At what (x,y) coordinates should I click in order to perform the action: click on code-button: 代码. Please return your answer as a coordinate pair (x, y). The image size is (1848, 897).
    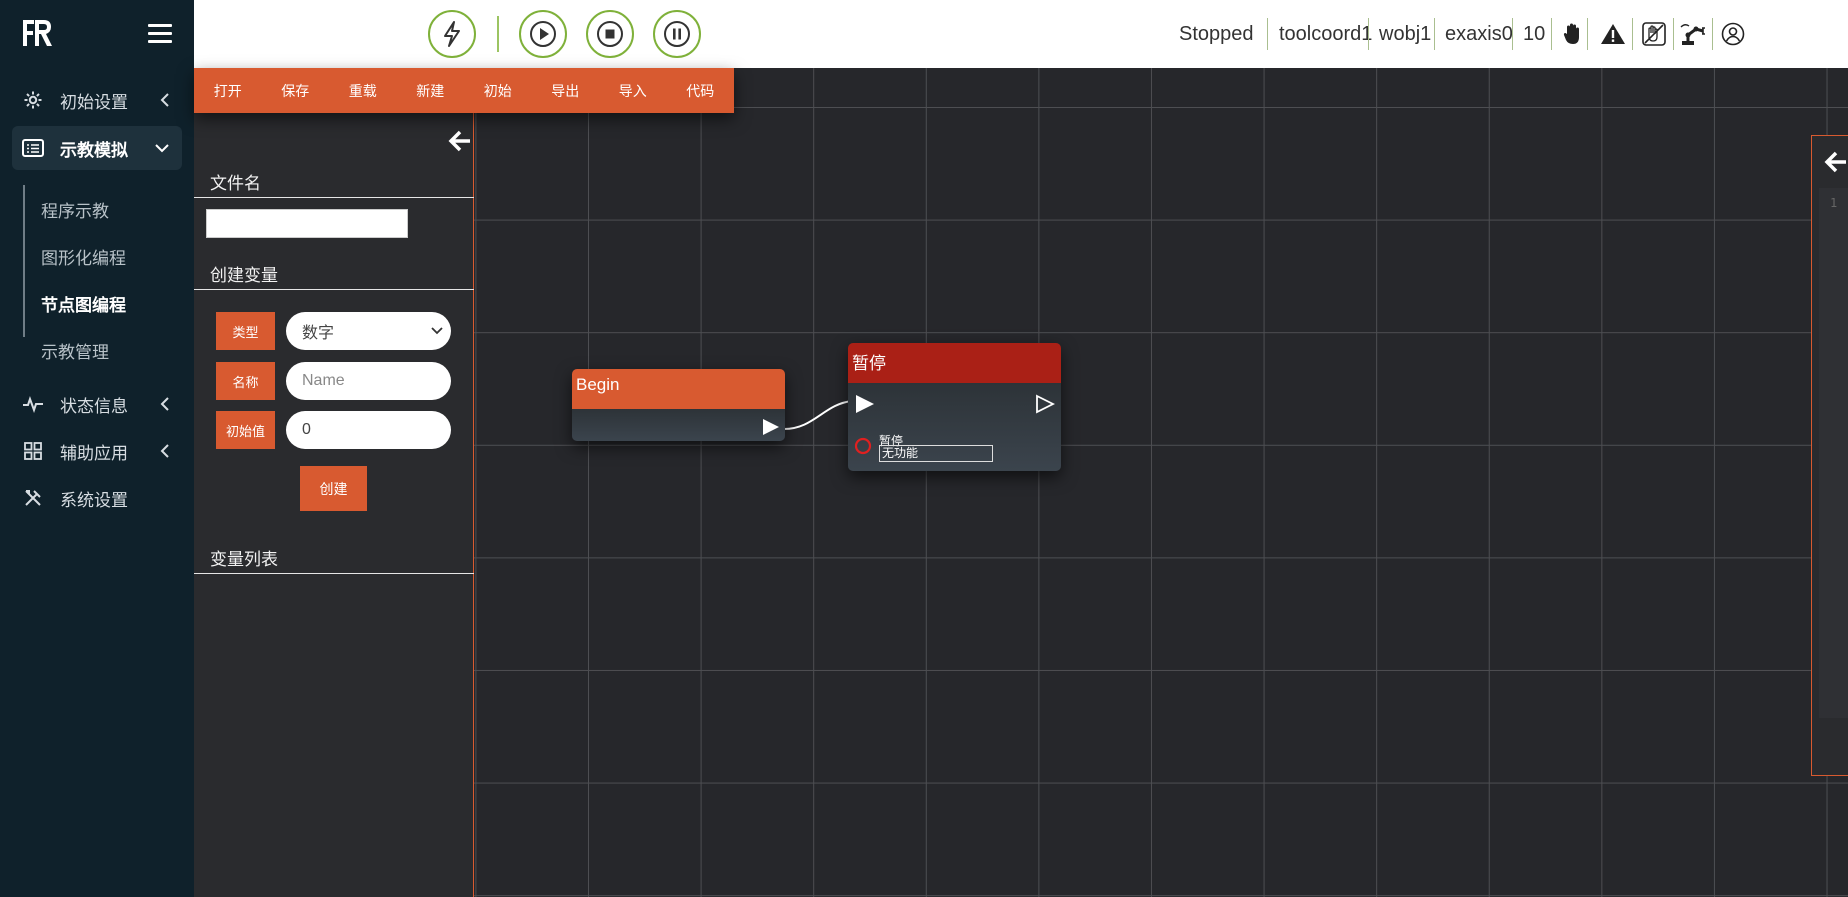
    Looking at the image, I should click on (701, 90).